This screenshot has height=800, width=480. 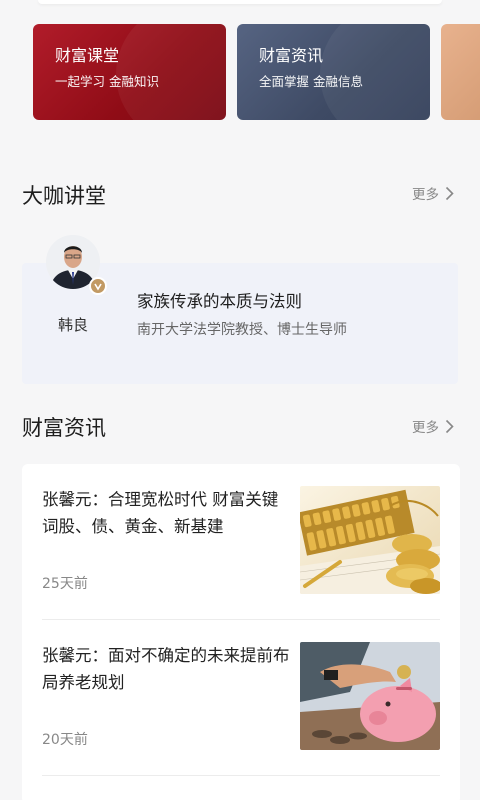 I want to click on verified-badge-icon, so click(x=98, y=286).